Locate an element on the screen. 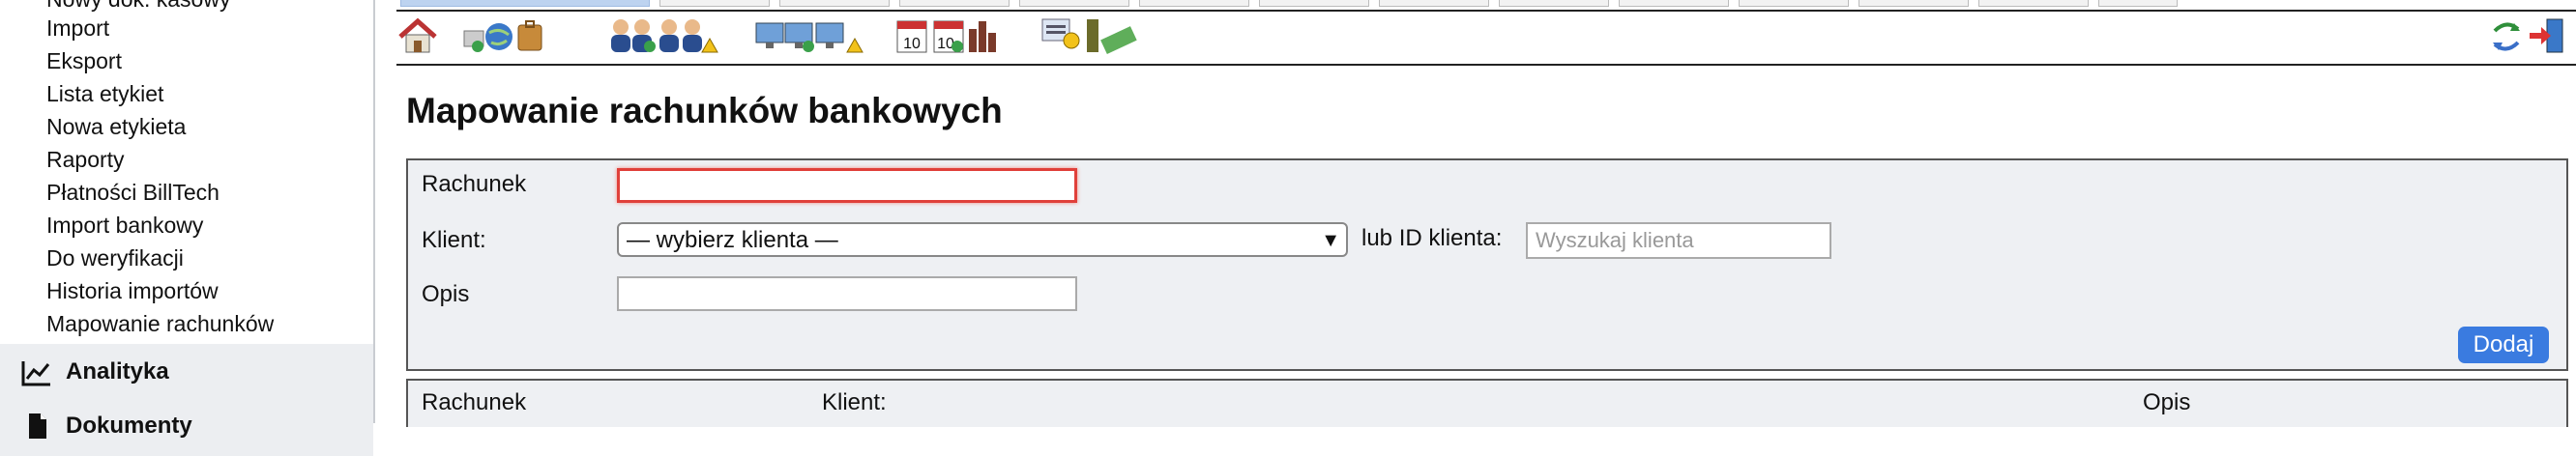 Image resolution: width=2576 pixels, height=456 pixels. computers-icon is located at coordinates (812, 36).